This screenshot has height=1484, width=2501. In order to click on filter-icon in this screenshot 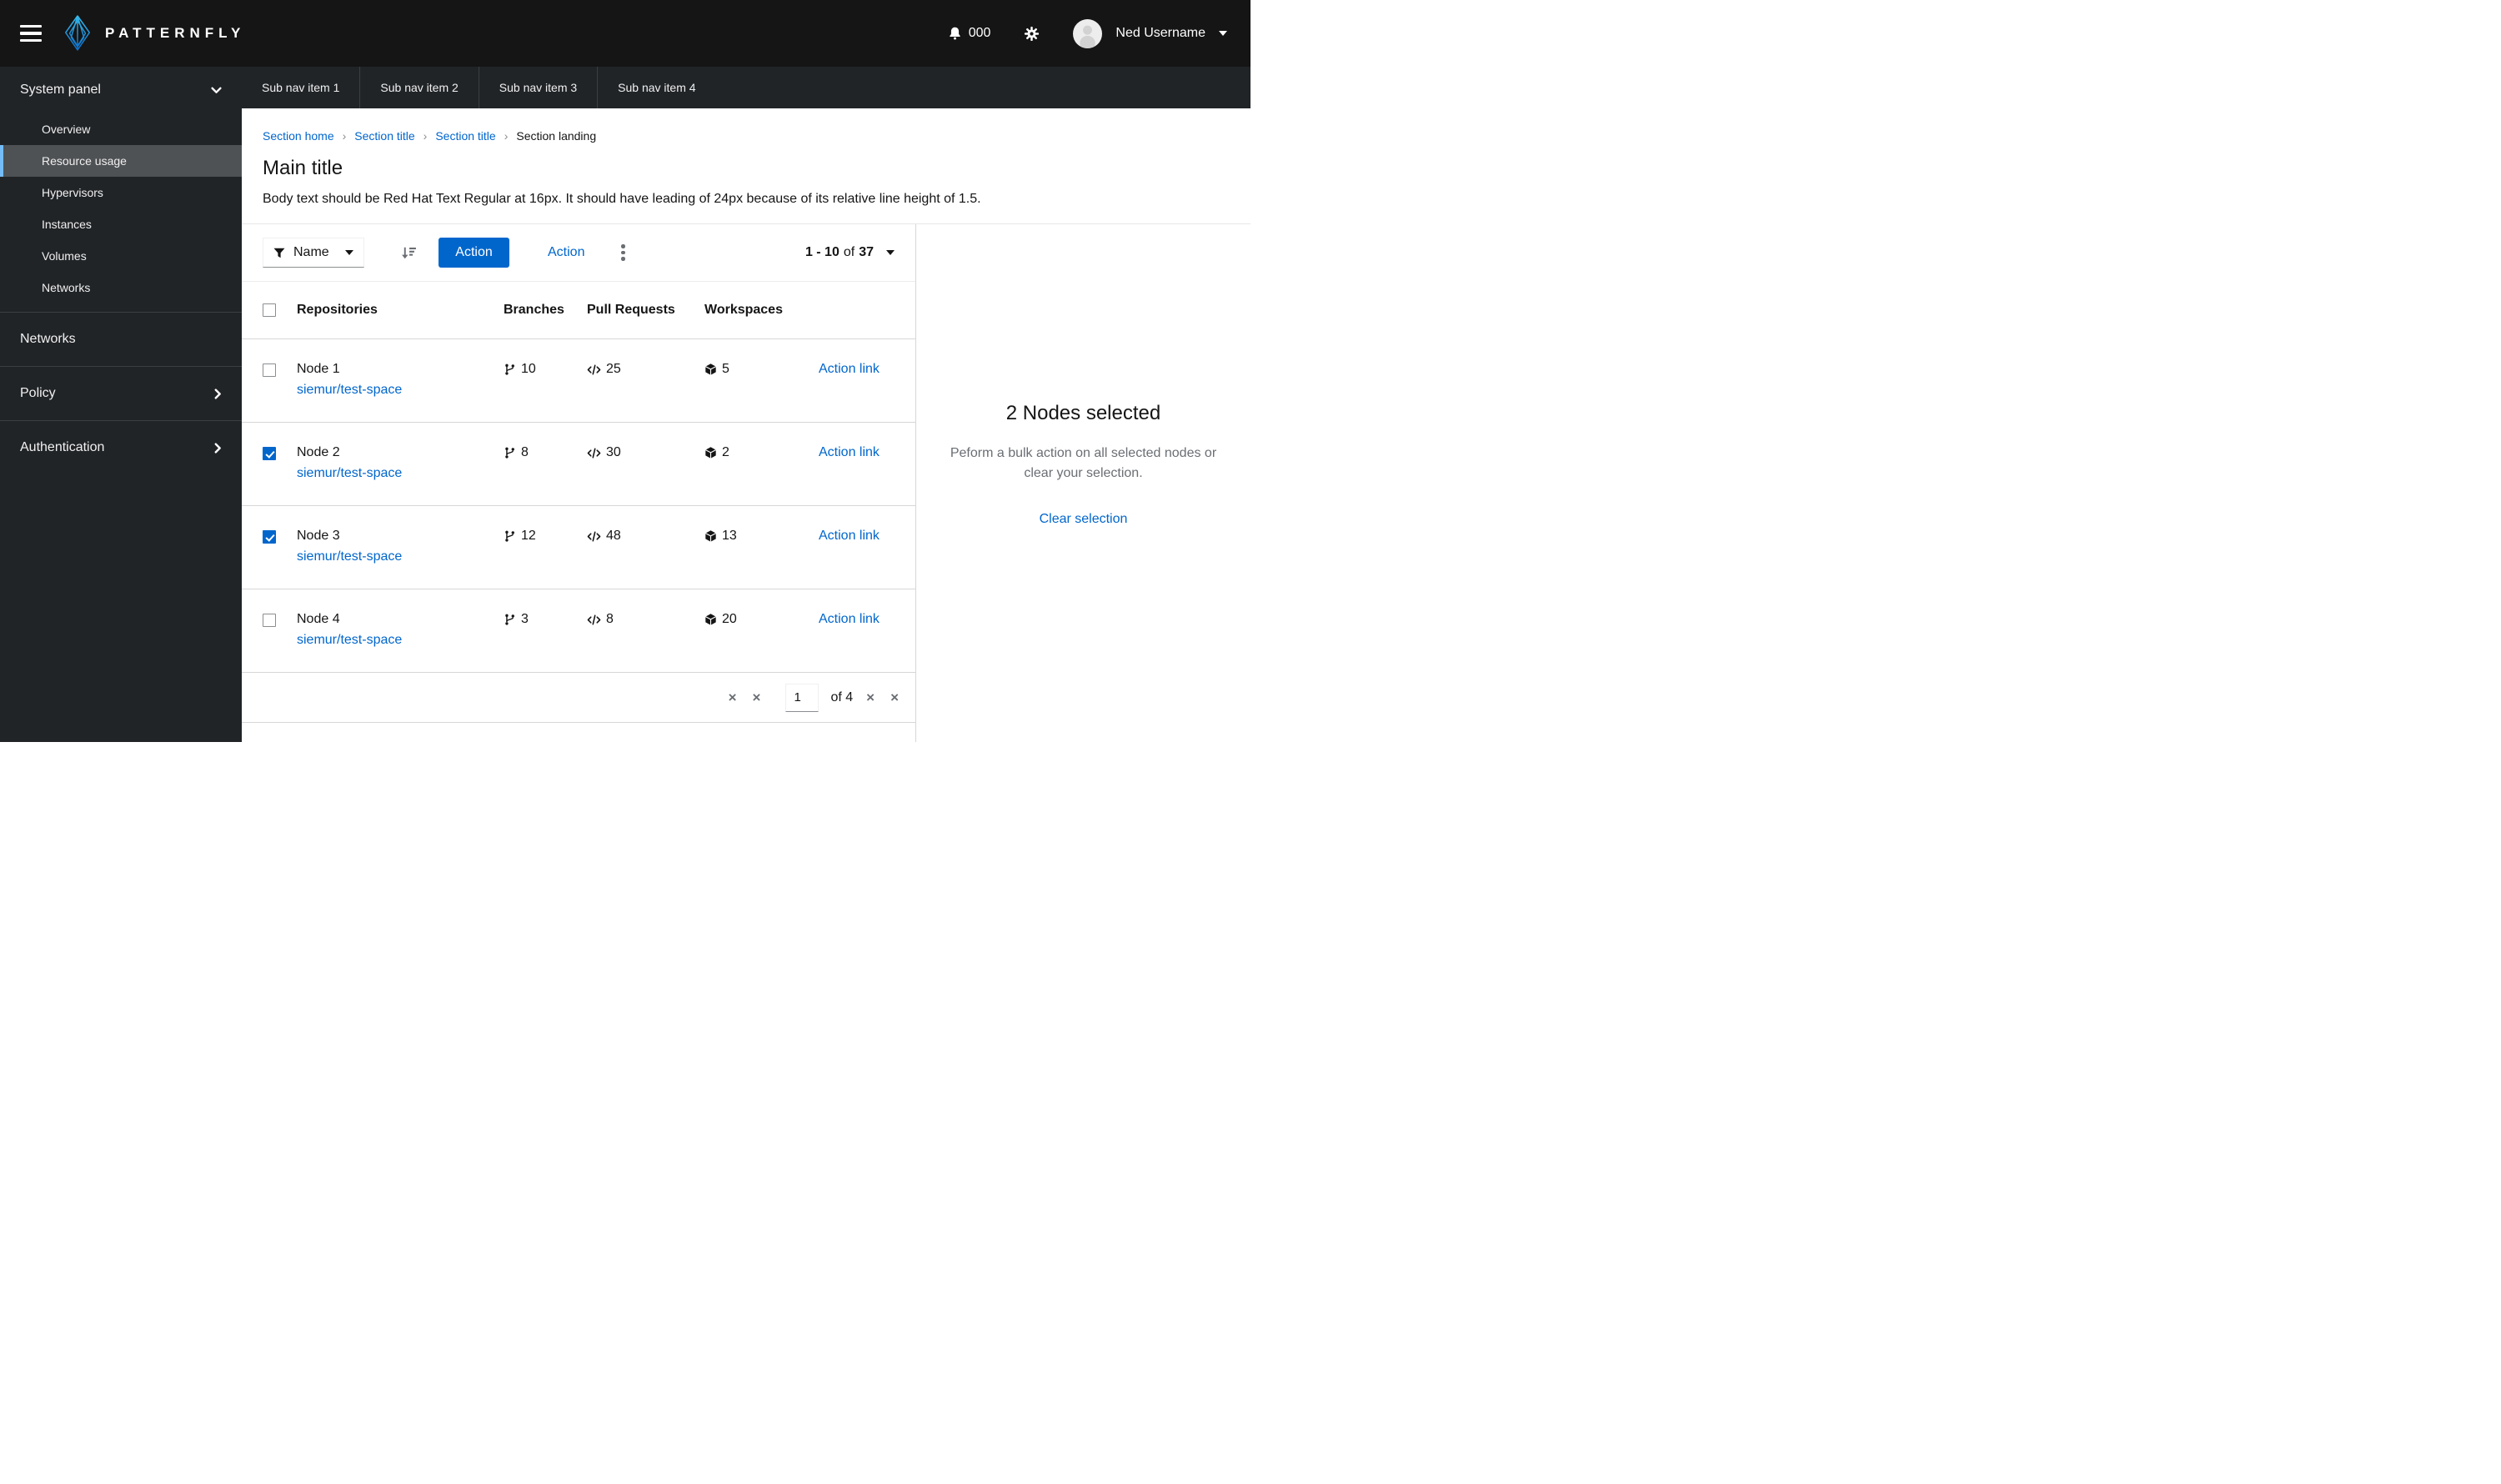, I will do `click(279, 253)`.